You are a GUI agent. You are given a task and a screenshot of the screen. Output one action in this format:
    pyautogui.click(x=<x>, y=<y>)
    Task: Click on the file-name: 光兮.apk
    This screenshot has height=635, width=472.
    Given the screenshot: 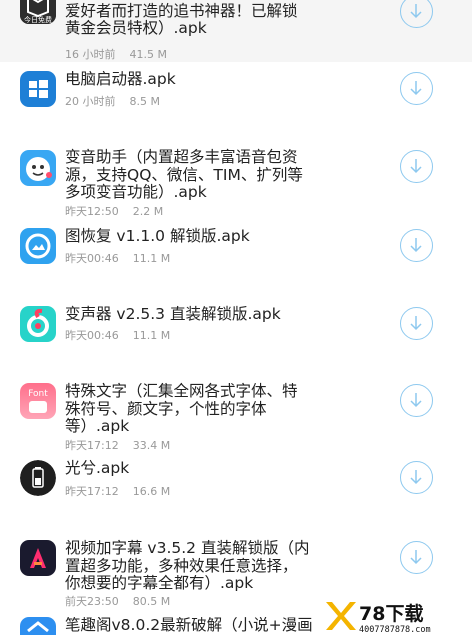 What is the action you would take?
    pyautogui.click(x=97, y=468)
    